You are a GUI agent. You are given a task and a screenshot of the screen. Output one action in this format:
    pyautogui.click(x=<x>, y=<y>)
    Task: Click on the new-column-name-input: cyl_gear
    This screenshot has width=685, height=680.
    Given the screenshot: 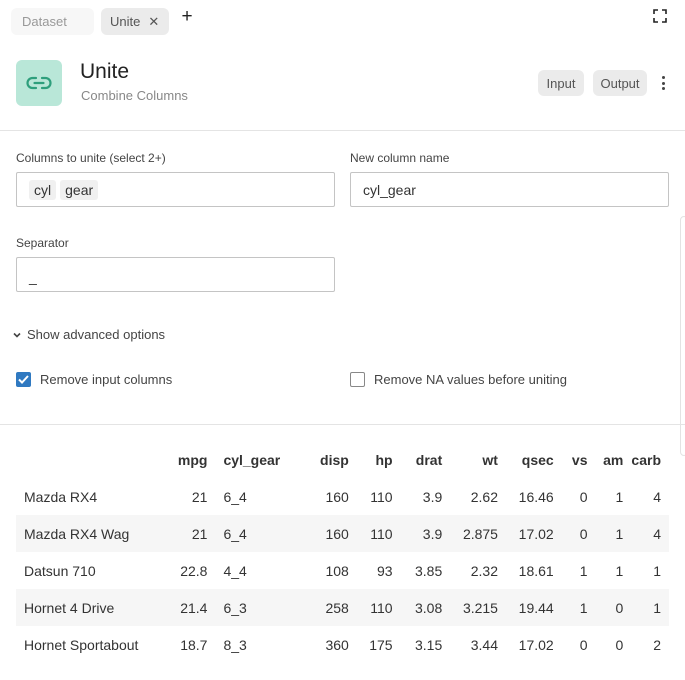 What is the action you would take?
    pyautogui.click(x=509, y=189)
    